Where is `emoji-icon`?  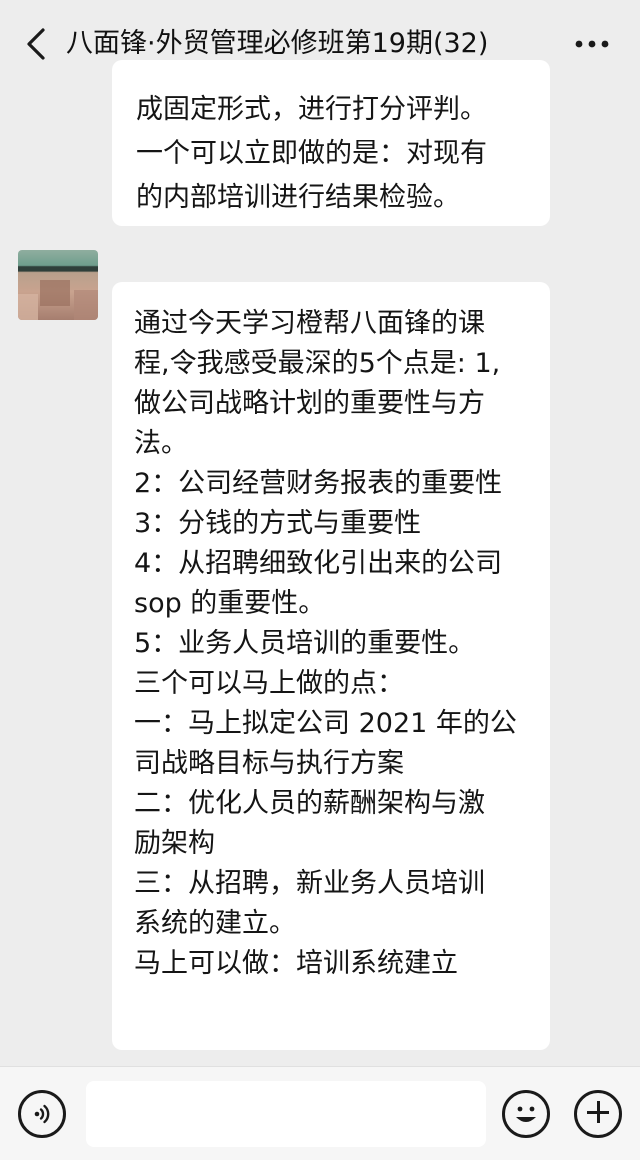
emoji-icon is located at coordinates (526, 1114).